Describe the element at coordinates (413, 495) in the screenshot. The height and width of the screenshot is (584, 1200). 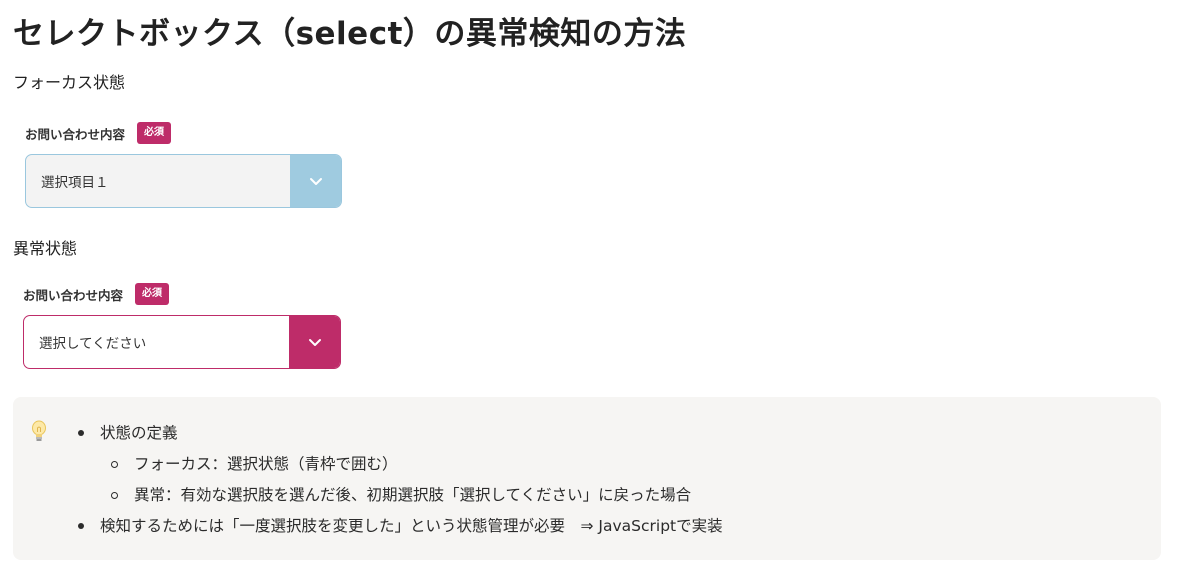
I see `list-item-text: 異常：有効な選択肢を選んだ後、初期選択肢「選択してください」に戻った場合` at that location.